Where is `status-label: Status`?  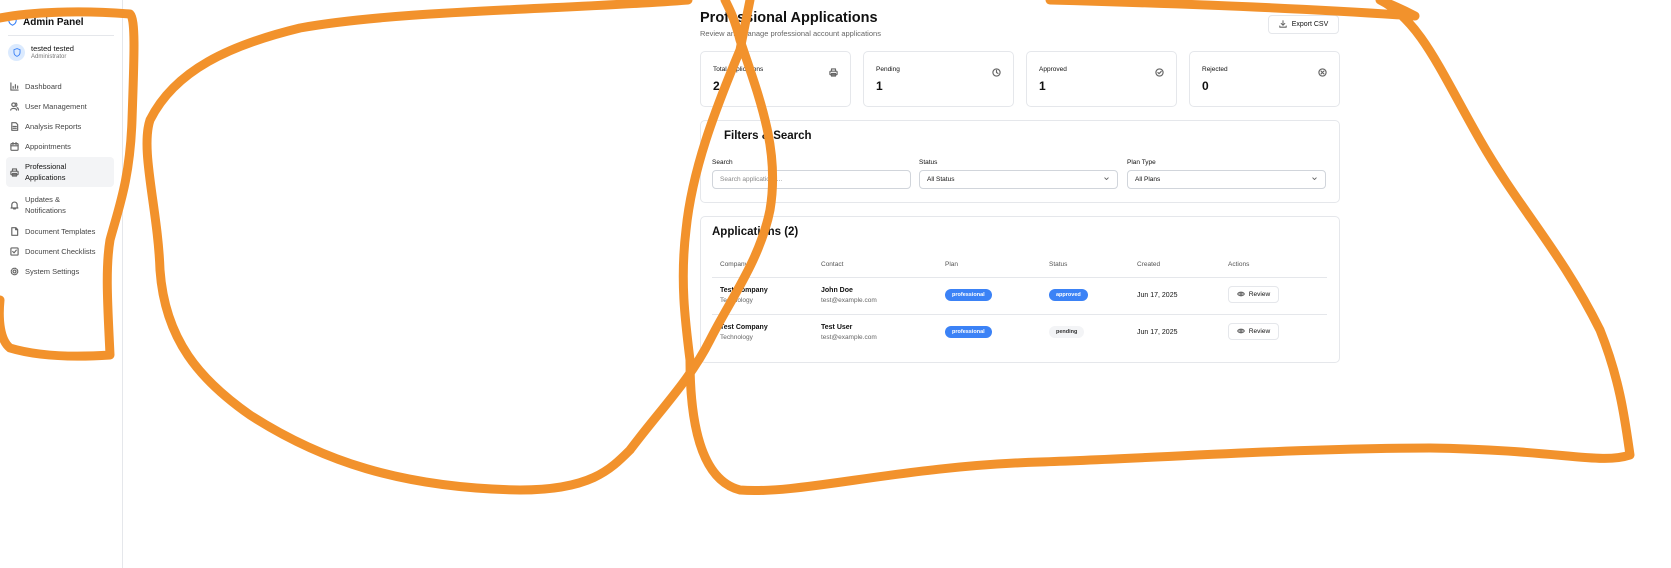
status-label: Status is located at coordinates (928, 162).